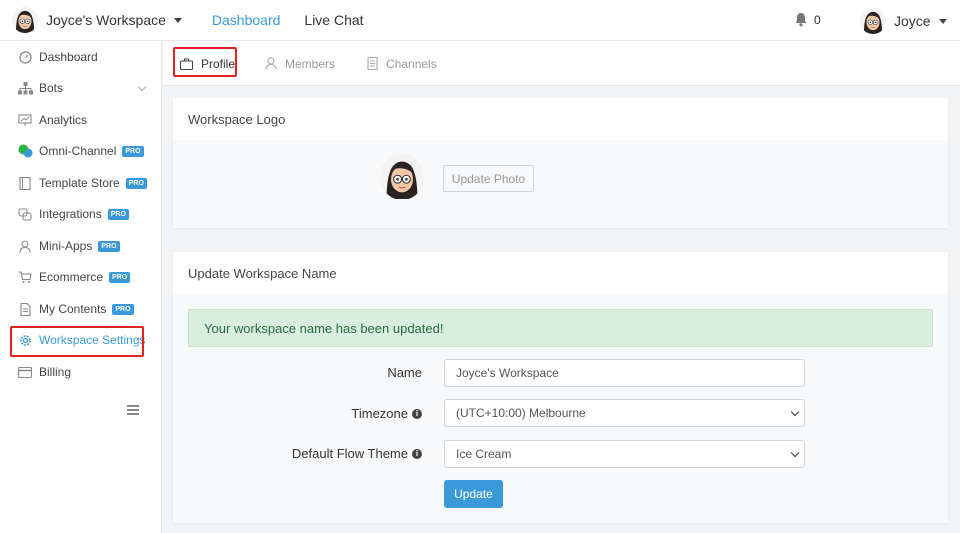 Image resolution: width=960 pixels, height=533 pixels. Describe the element at coordinates (25, 120) in the screenshot. I see `chart-board-icon` at that location.